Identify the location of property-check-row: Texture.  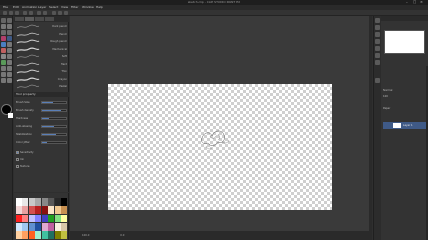
(41, 166).